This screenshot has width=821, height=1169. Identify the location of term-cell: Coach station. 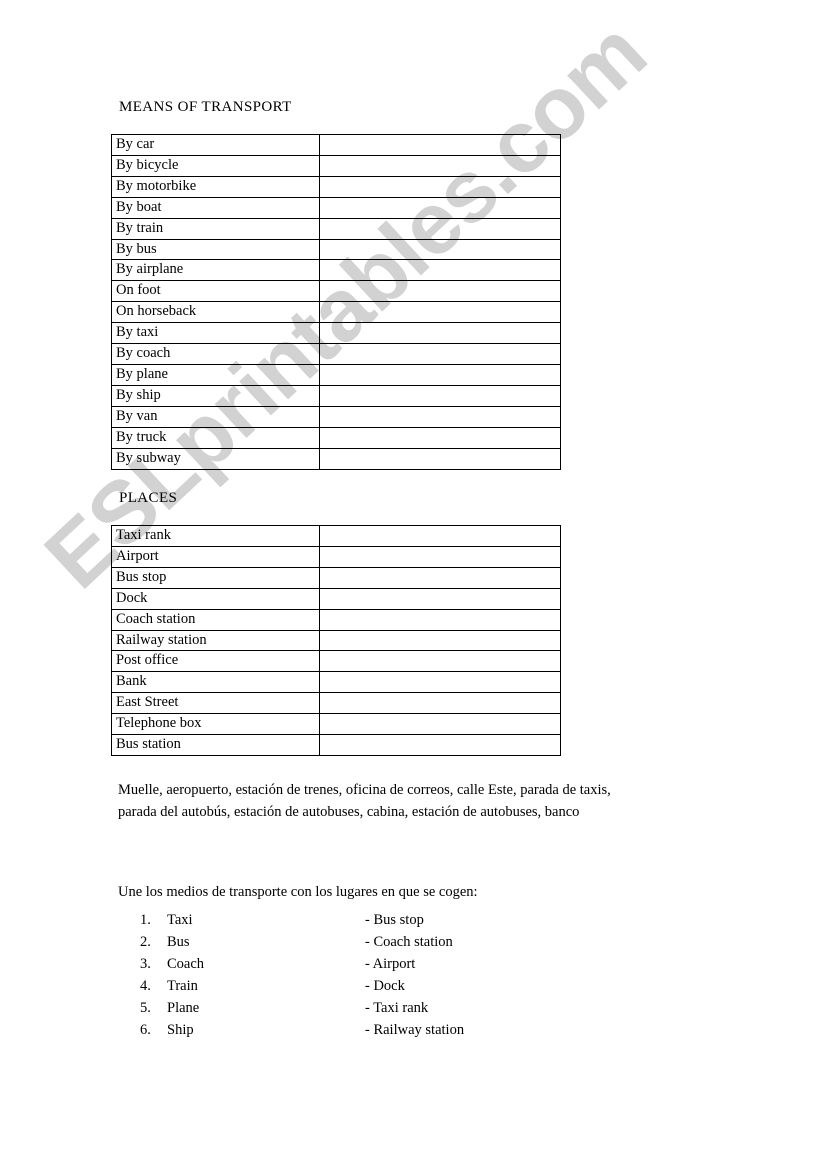
(215, 619).